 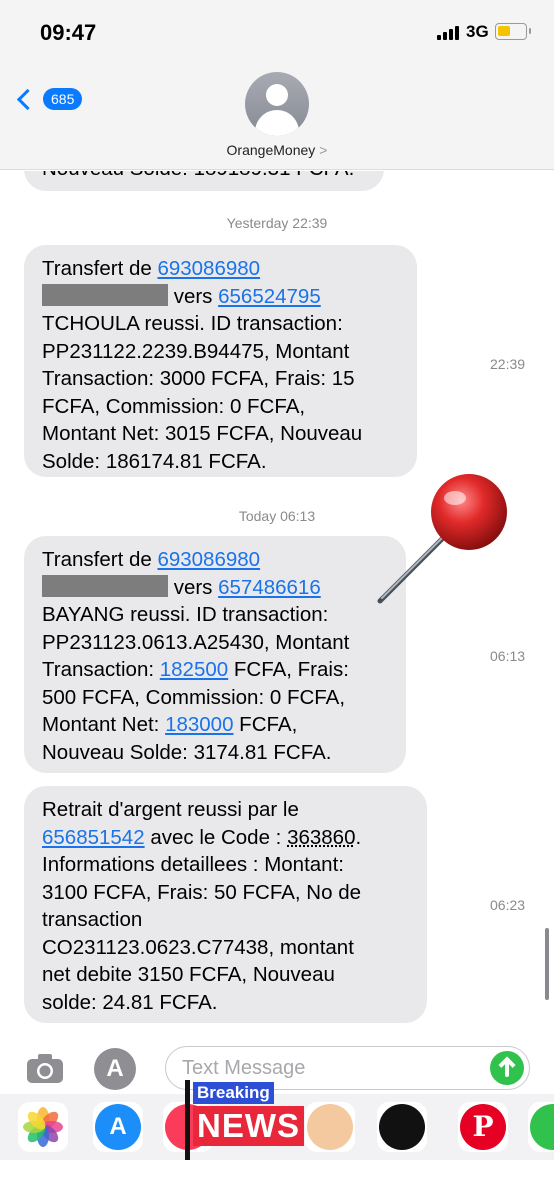 What do you see at coordinates (45, 1069) in the screenshot?
I see `camera-icon` at bounding box center [45, 1069].